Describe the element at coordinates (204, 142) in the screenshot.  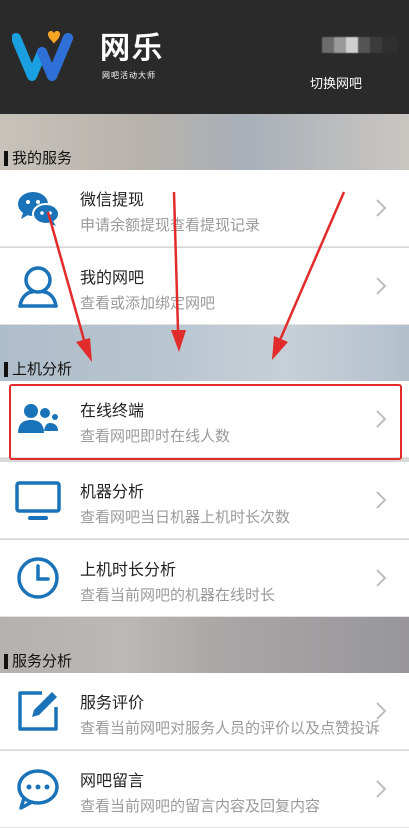
I see `section-header-my-services: 我的服务` at that location.